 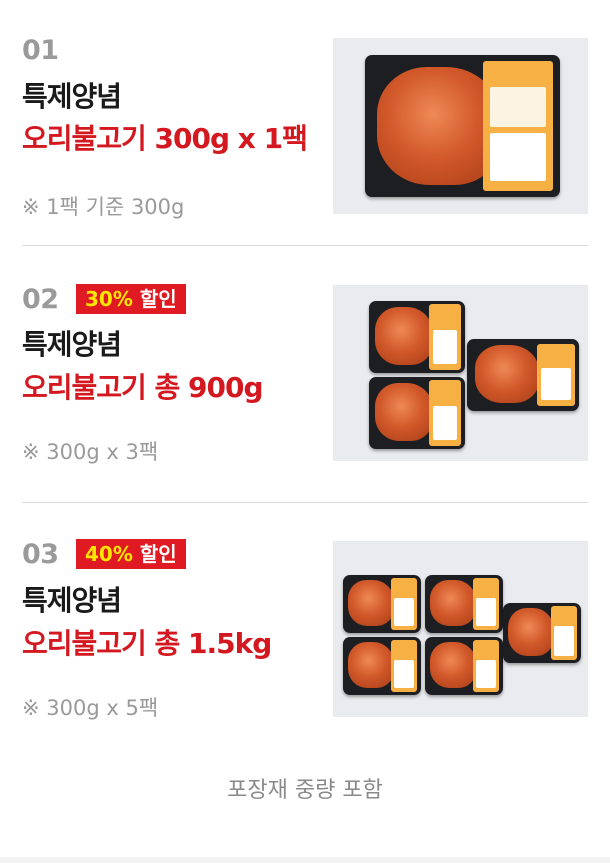 I want to click on product-subtitle: 오리불고기 총 1.5kg, so click(x=147, y=643).